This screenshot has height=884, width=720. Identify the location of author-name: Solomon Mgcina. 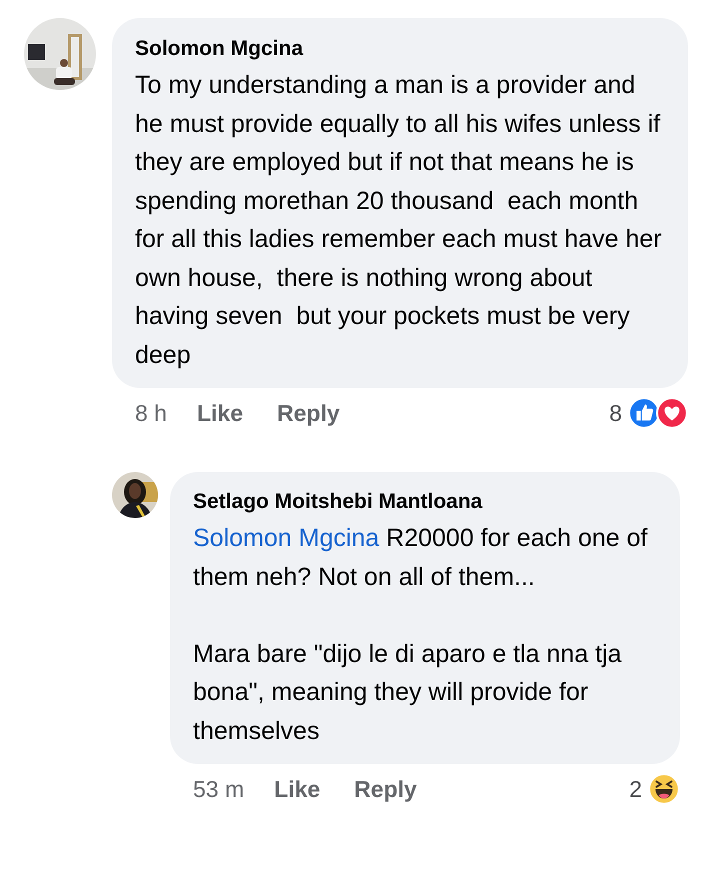
(402, 49).